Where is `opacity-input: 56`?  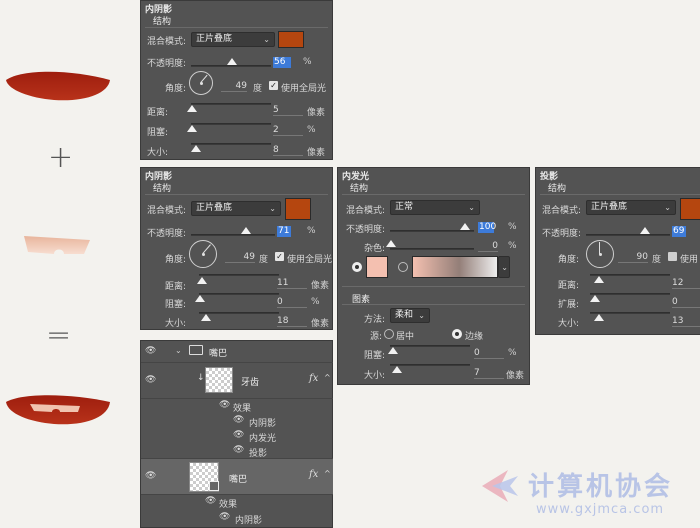
opacity-input: 56 is located at coordinates (282, 62).